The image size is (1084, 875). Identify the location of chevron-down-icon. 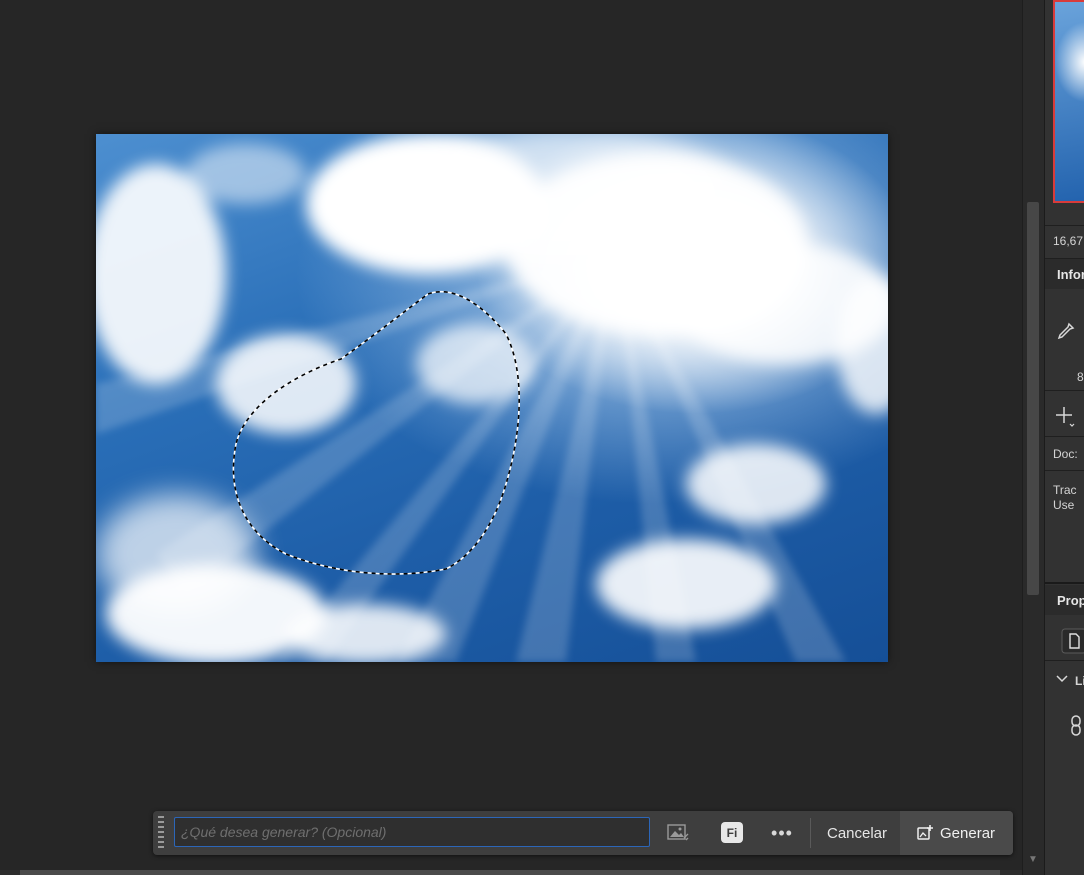
(1062, 680).